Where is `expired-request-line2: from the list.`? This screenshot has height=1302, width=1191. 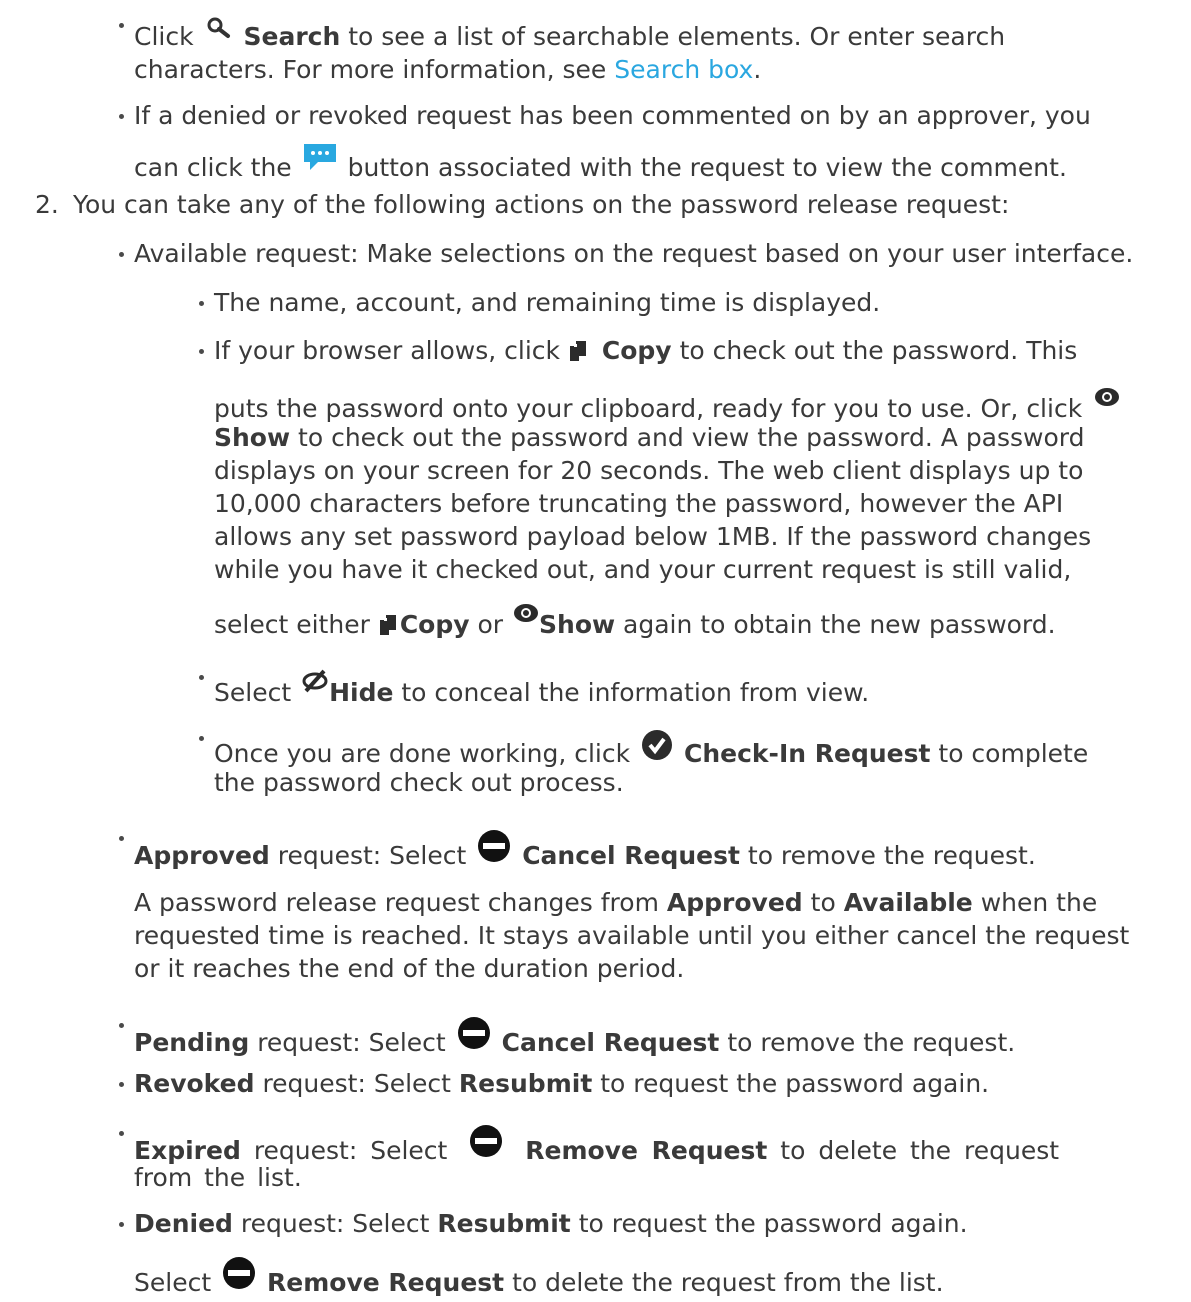
expired-request-line2: from the list. is located at coordinates (218, 1177).